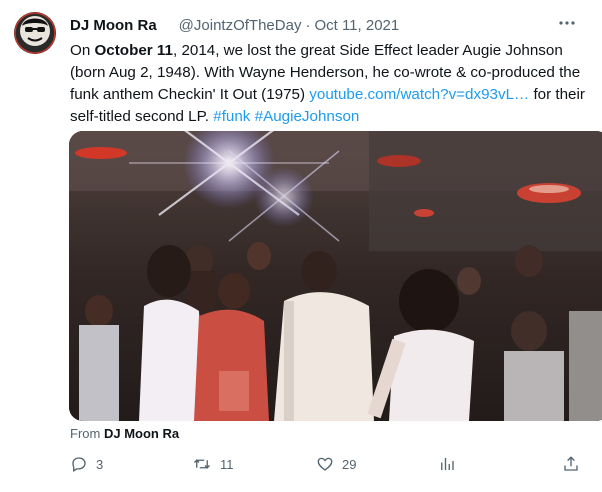 This screenshot has width=602, height=492. What do you see at coordinates (325, 464) in the screenshot?
I see `heart-icon` at bounding box center [325, 464].